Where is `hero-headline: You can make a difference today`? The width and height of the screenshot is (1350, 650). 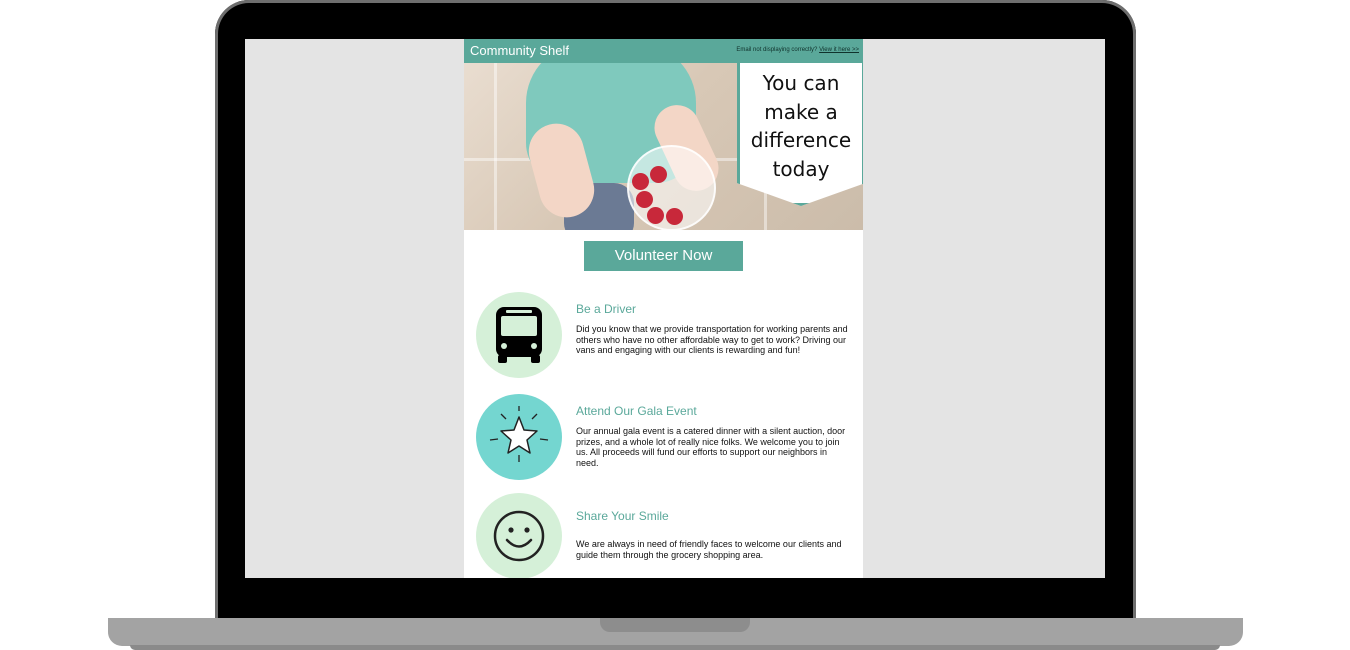
hero-headline: You can make a difference today is located at coordinates (801, 126).